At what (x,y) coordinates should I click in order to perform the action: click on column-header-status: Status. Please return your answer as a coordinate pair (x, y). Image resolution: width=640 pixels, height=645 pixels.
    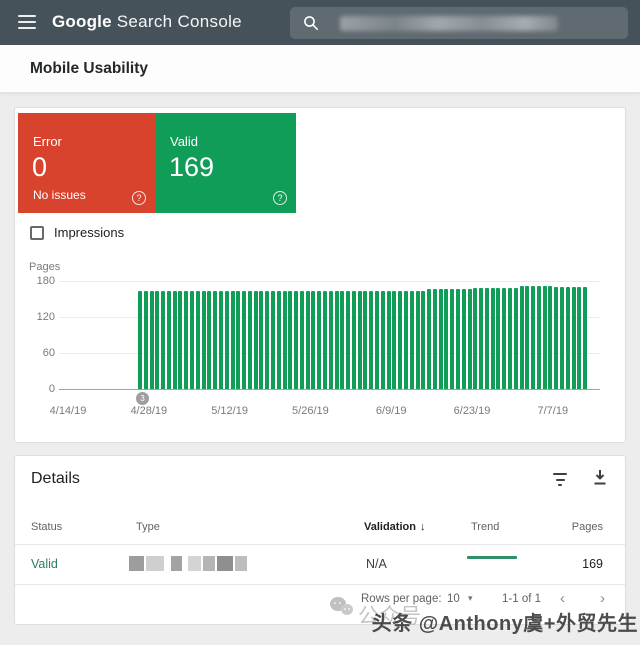
    Looking at the image, I should click on (46, 527).